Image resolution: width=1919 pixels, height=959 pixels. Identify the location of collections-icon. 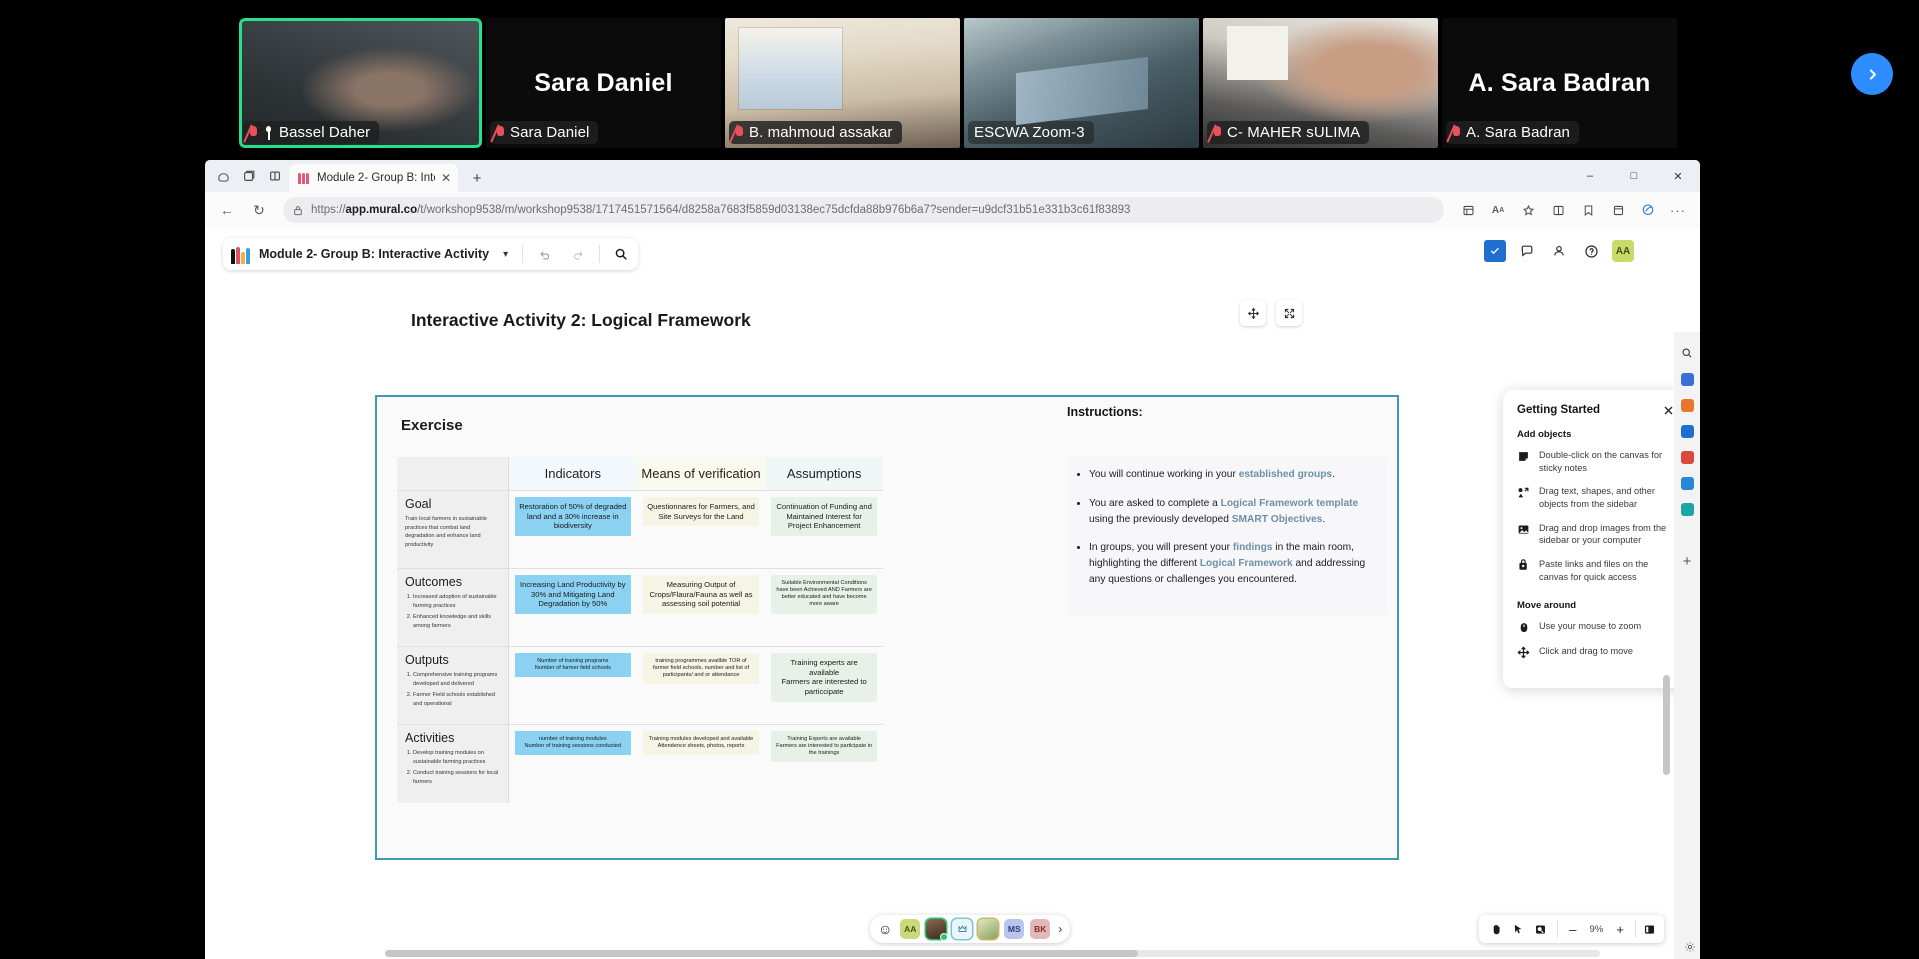
(1468, 210).